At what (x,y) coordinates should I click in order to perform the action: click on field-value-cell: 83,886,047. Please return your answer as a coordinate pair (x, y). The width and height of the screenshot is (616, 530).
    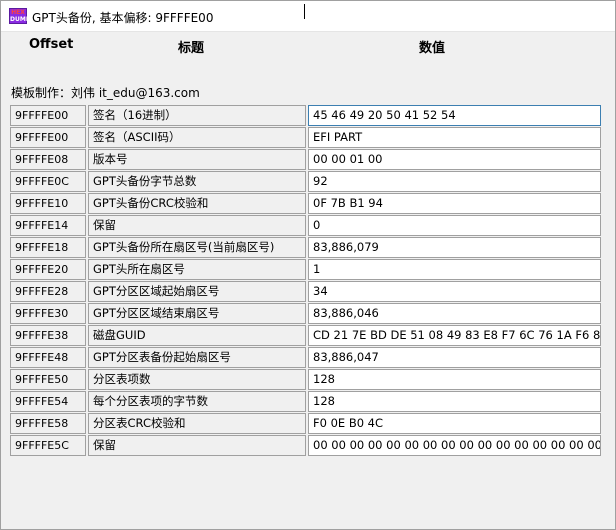
    Looking at the image, I should click on (454, 357).